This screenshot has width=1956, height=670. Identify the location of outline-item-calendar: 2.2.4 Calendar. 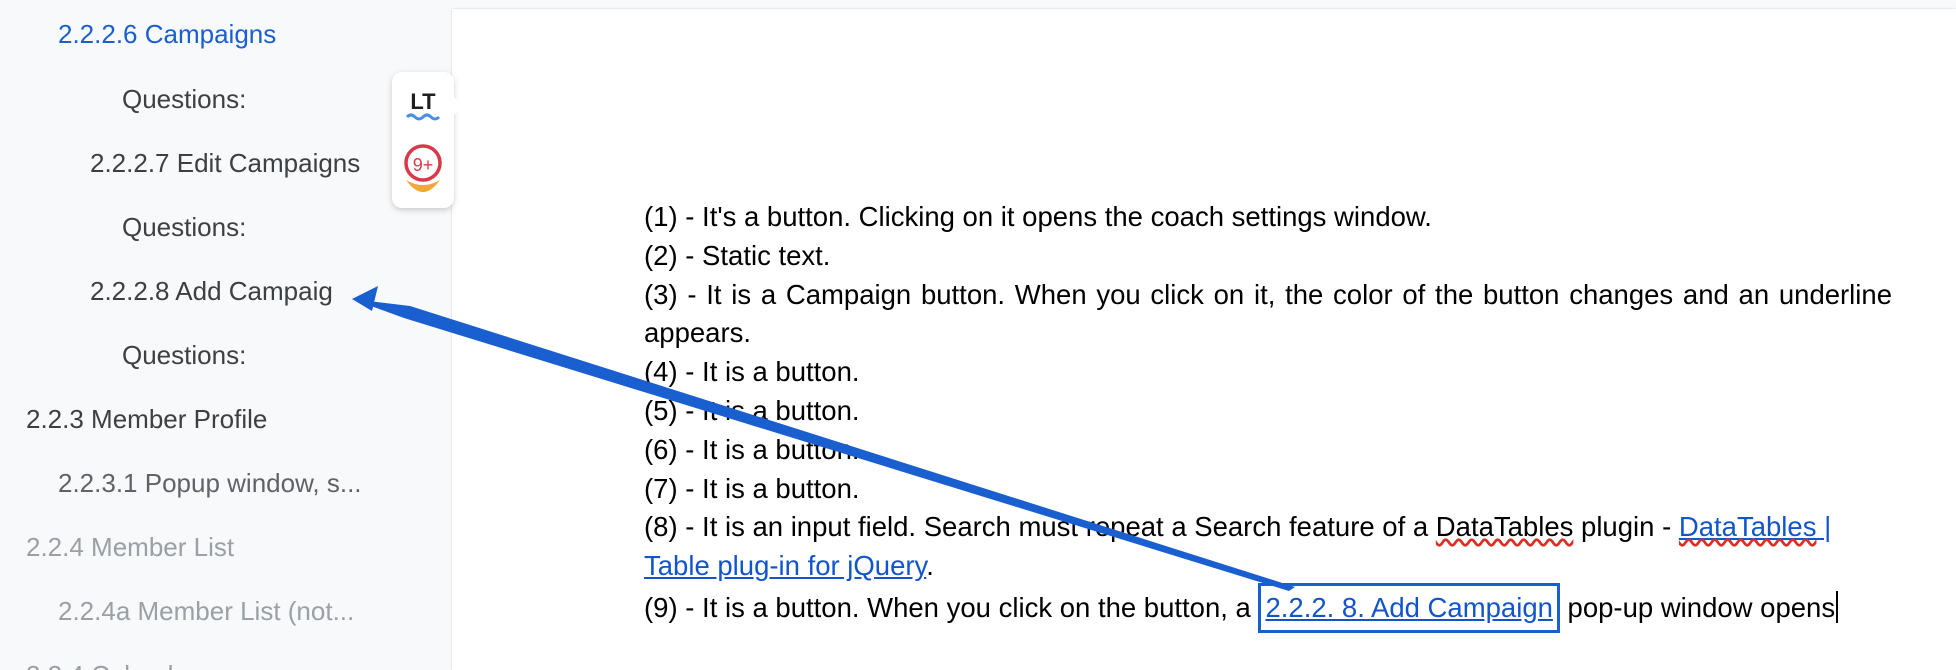
(111, 664).